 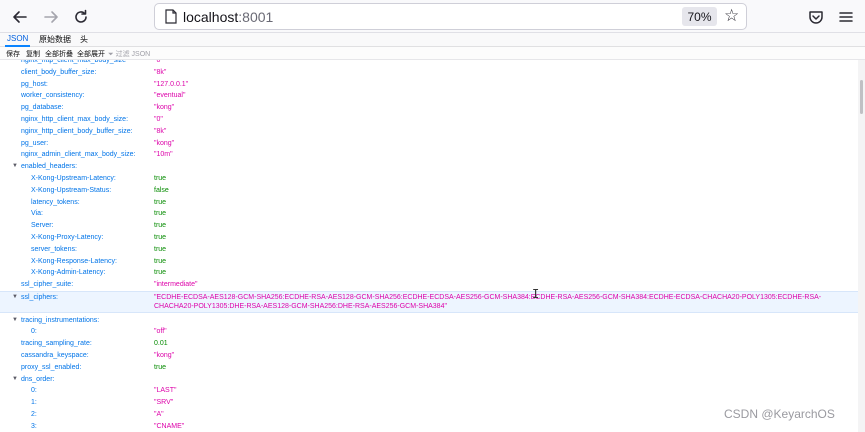 What do you see at coordinates (71, 190) in the screenshot?
I see `json-key: X-Kong-Upstream-Status:` at bounding box center [71, 190].